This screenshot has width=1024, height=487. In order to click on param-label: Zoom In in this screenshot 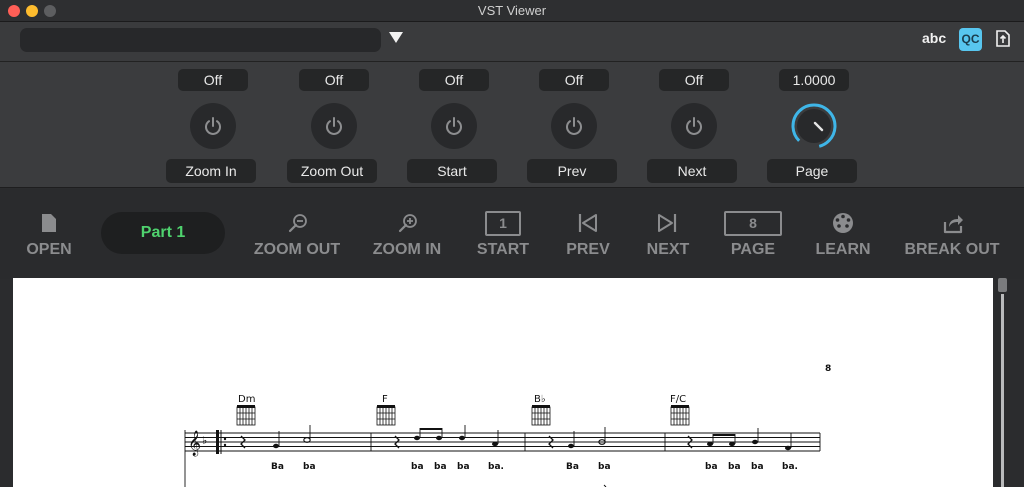, I will do `click(211, 171)`.